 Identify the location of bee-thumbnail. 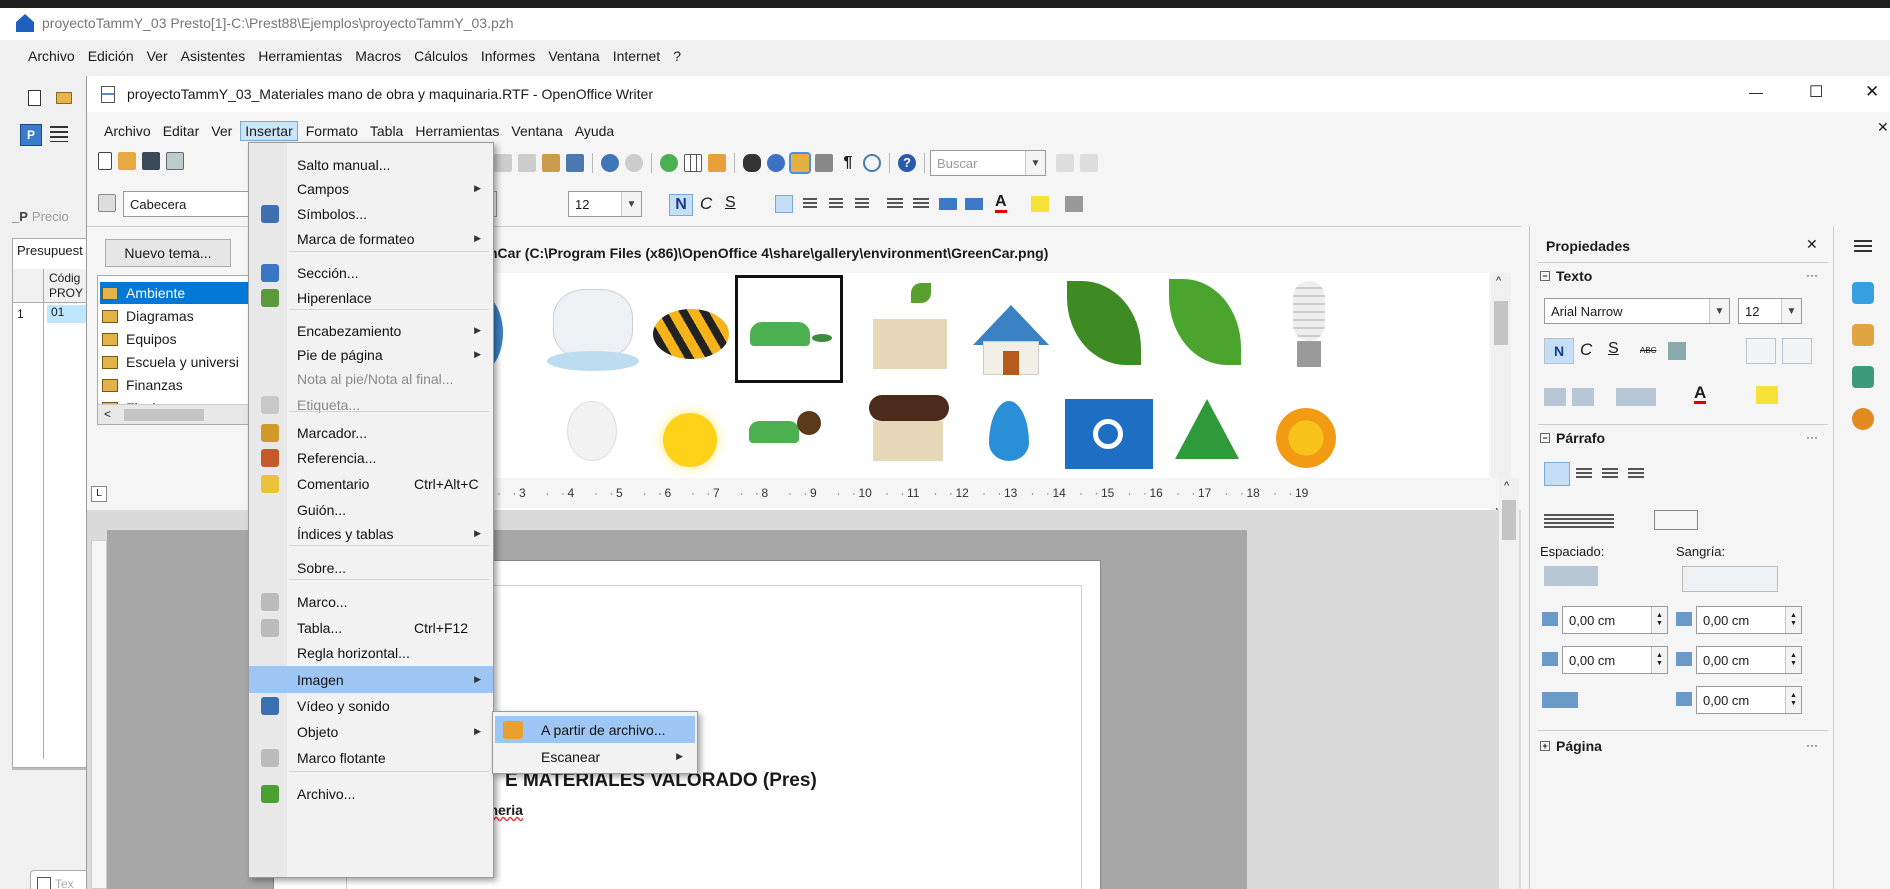
(689, 329).